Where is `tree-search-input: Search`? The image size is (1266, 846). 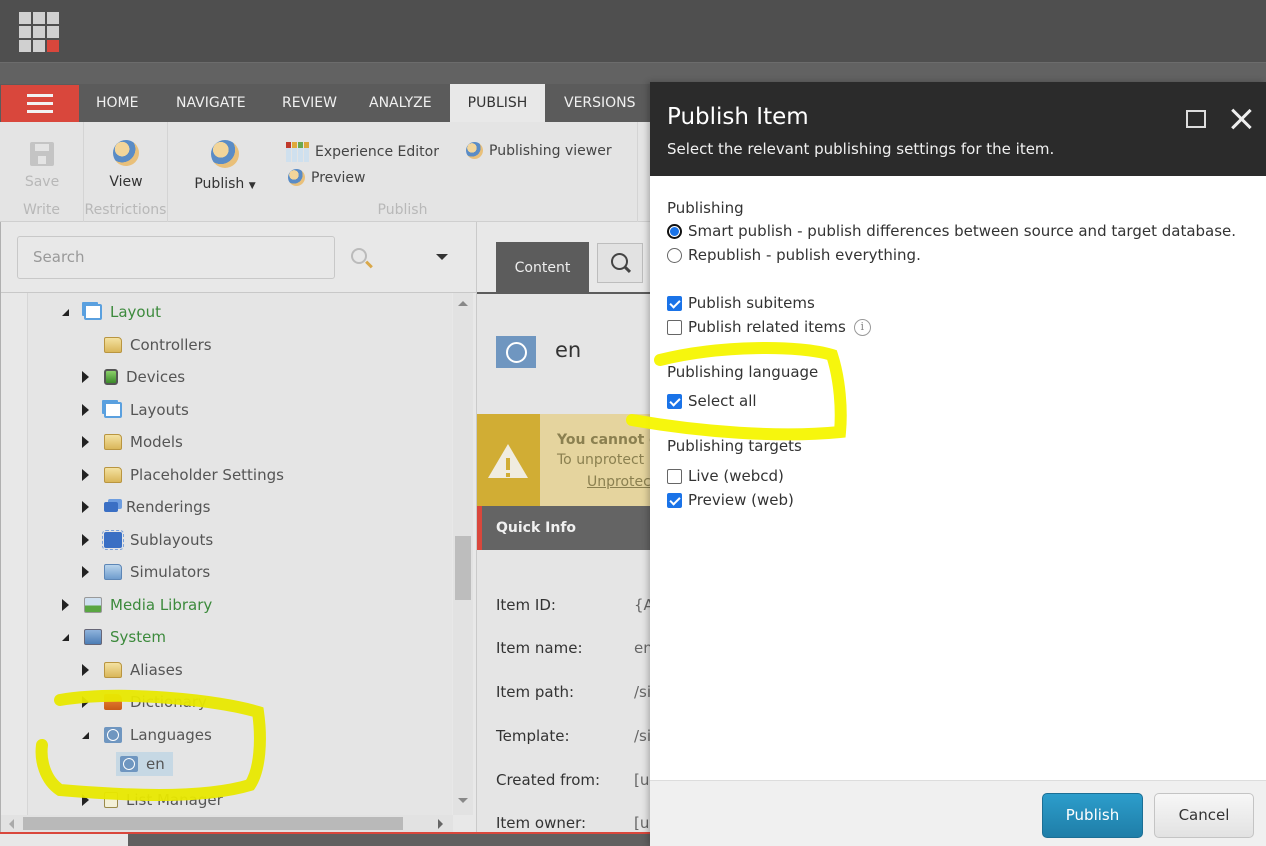 tree-search-input: Search is located at coordinates (176, 257).